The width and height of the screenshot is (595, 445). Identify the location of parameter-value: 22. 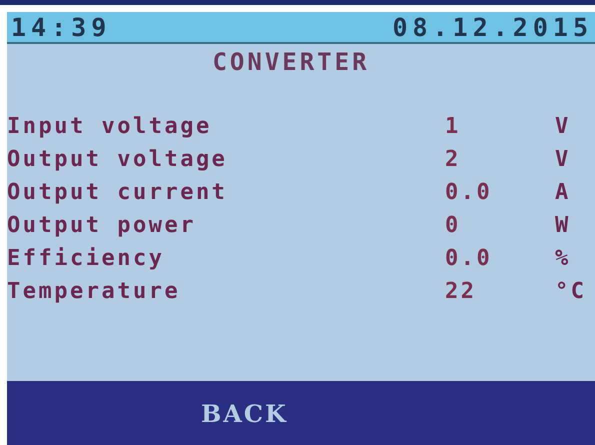
(461, 291).